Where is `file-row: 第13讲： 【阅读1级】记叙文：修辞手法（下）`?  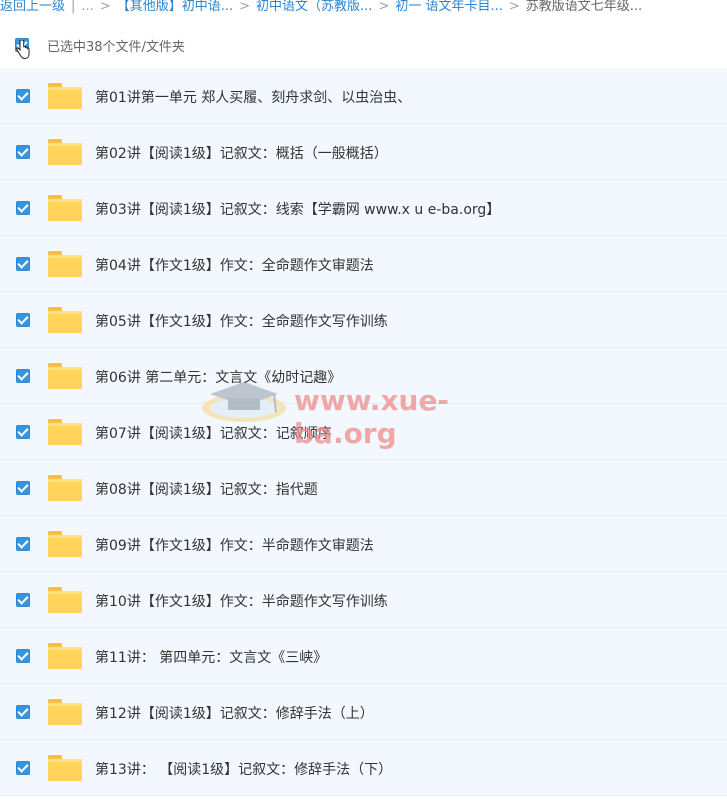 file-row: 第13讲： 【阅读1级】记叙文：修辞手法（下） is located at coordinates (363, 768).